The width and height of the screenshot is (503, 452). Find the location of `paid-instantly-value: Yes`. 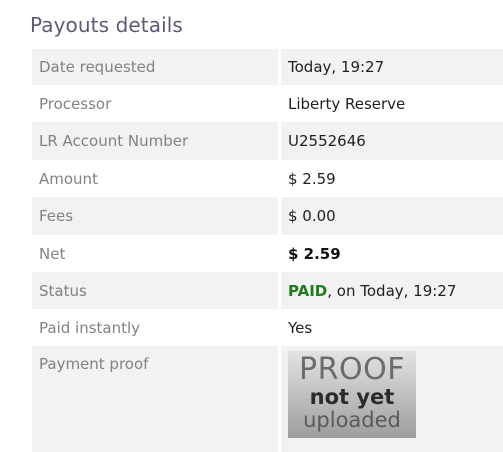

paid-instantly-value: Yes is located at coordinates (392, 327).